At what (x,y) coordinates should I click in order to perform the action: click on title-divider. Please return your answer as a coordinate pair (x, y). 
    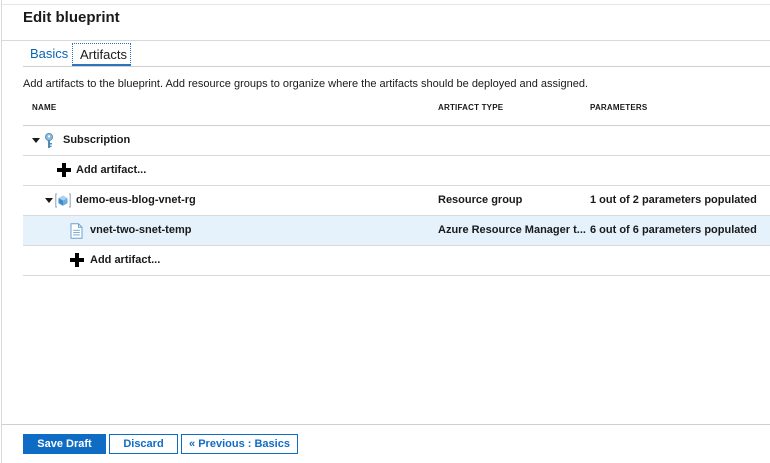
    Looking at the image, I should click on (386, 40).